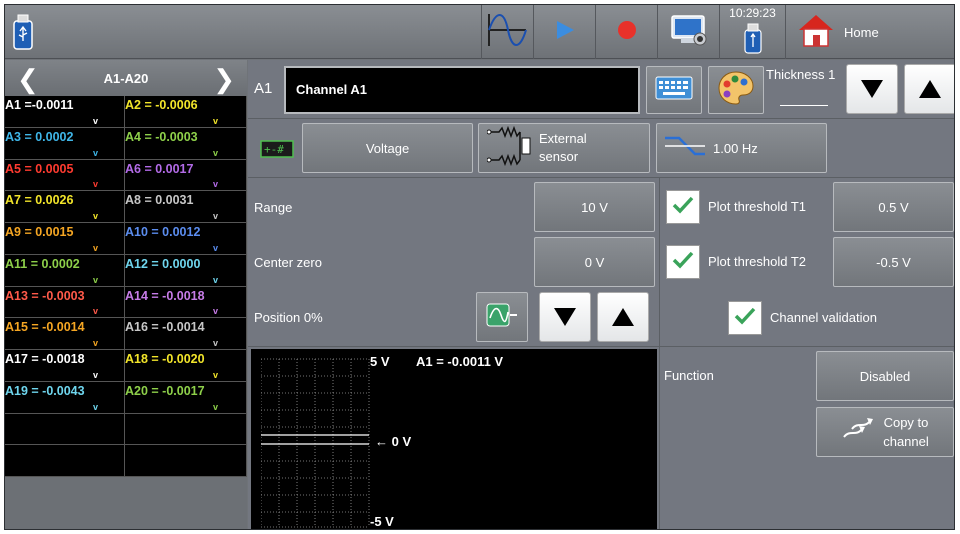  What do you see at coordinates (39, 232) in the screenshot?
I see `channel-value: A9 = 0.0015` at bounding box center [39, 232].